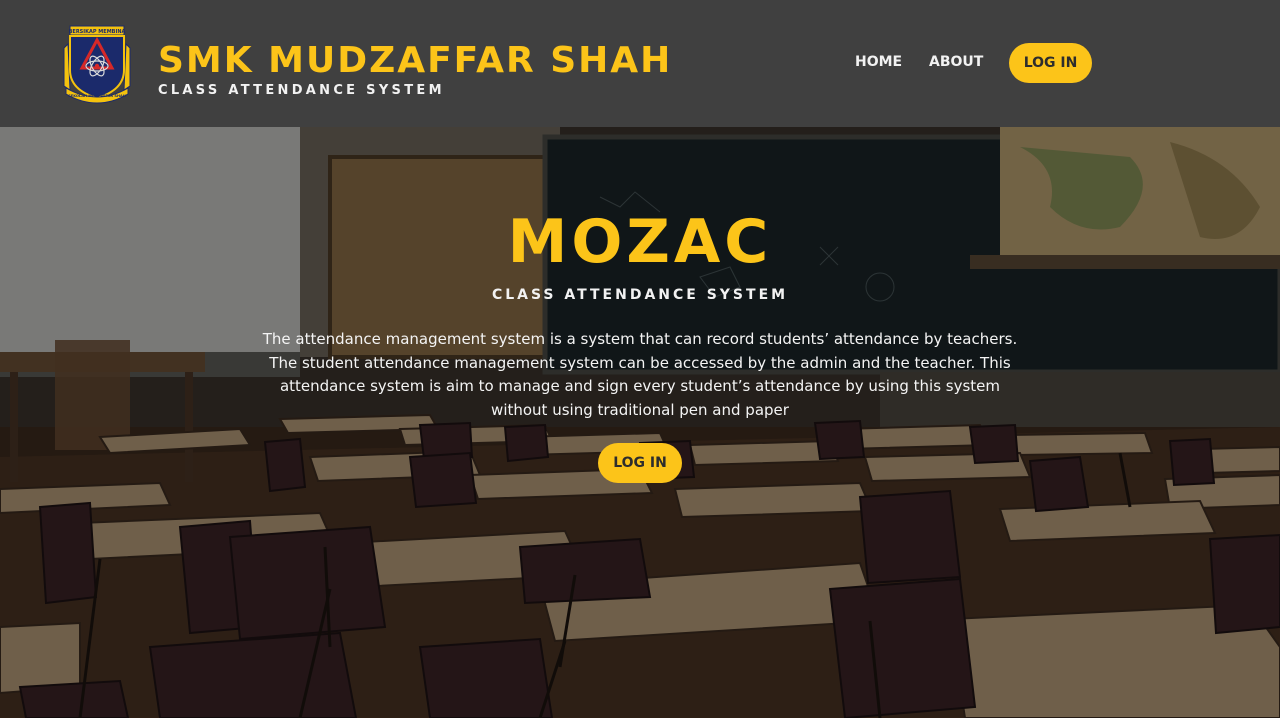  Describe the element at coordinates (878, 62) in the screenshot. I see `nav-home-link: HOME` at that location.